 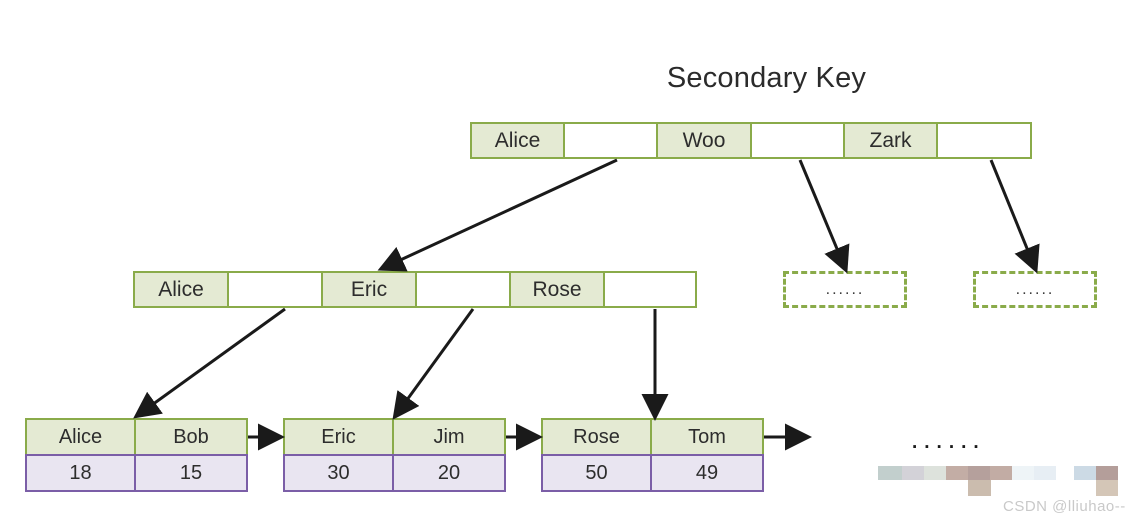 What do you see at coordinates (597, 437) in the screenshot?
I see `leaf-node-2-name-0: Rose` at bounding box center [597, 437].